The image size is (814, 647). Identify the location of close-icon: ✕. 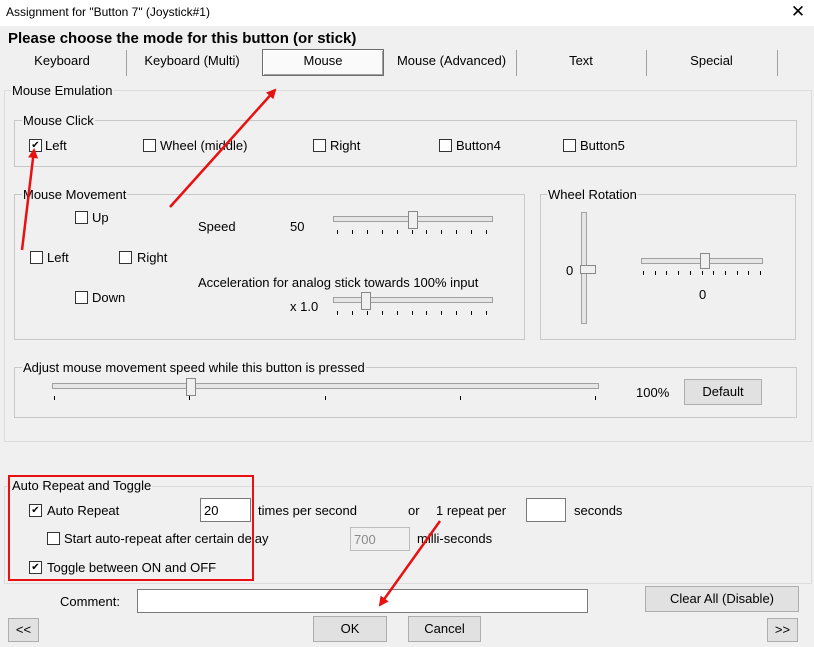
(798, 12).